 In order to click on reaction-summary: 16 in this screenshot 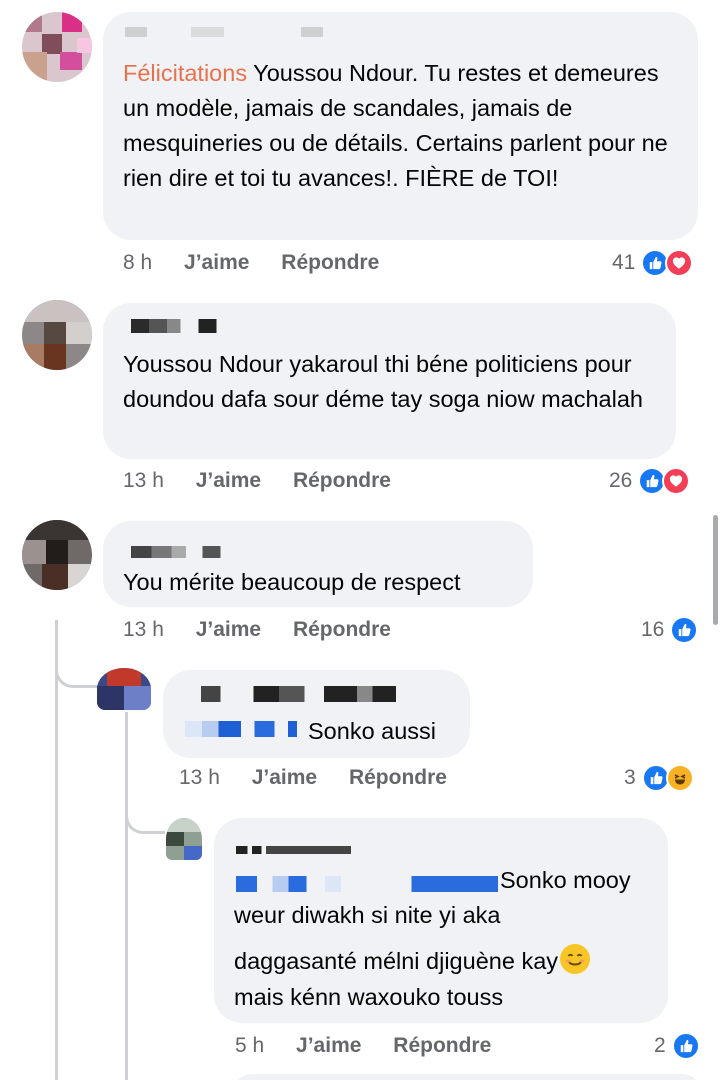, I will do `click(670, 630)`.